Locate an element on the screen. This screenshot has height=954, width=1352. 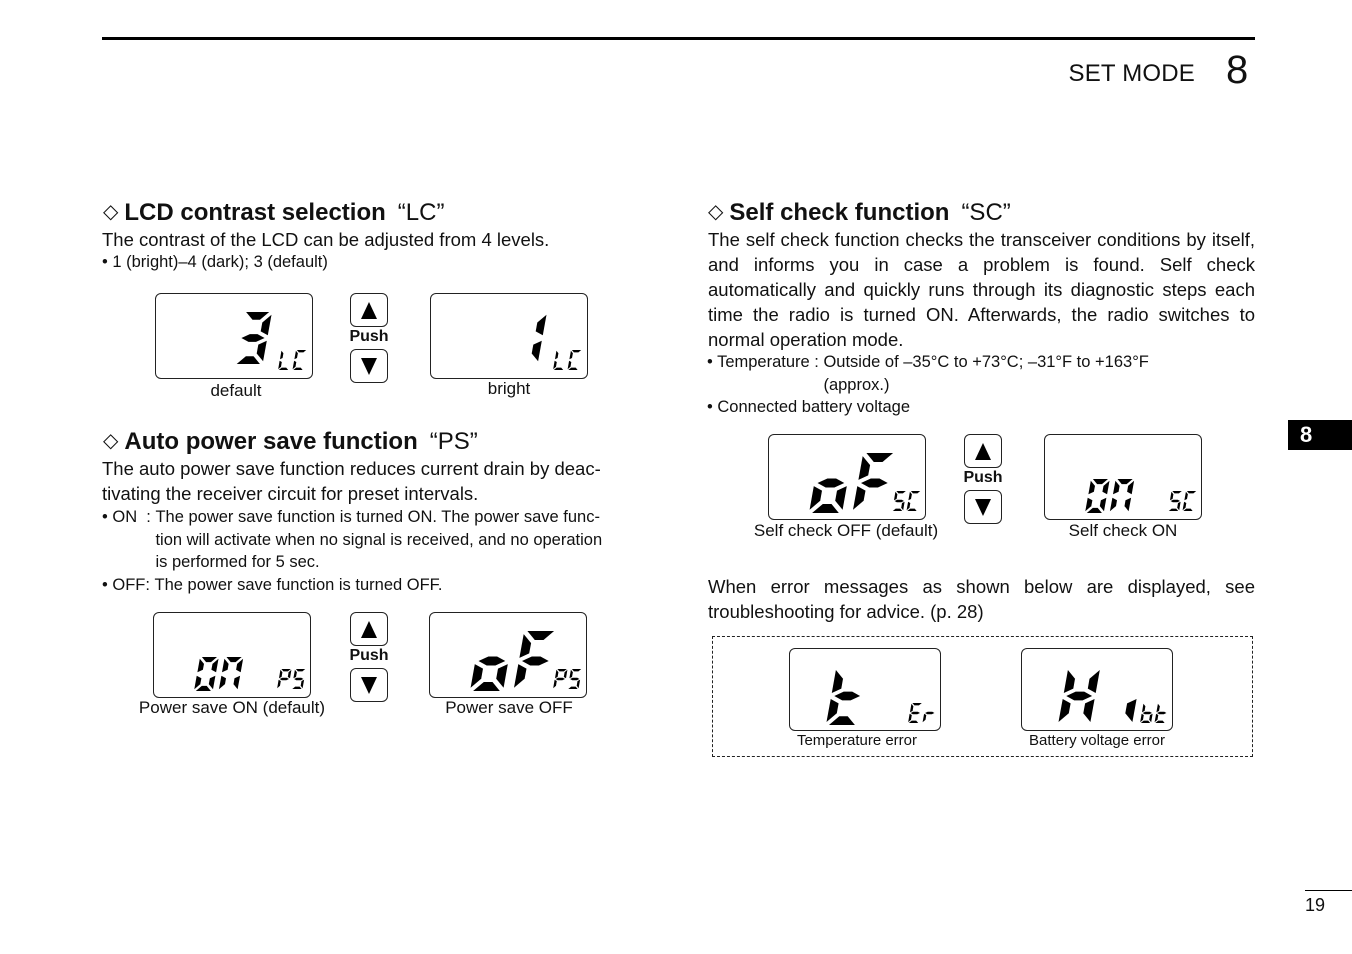
lcd-contrast-code: “LC” is located at coordinates (421, 212).